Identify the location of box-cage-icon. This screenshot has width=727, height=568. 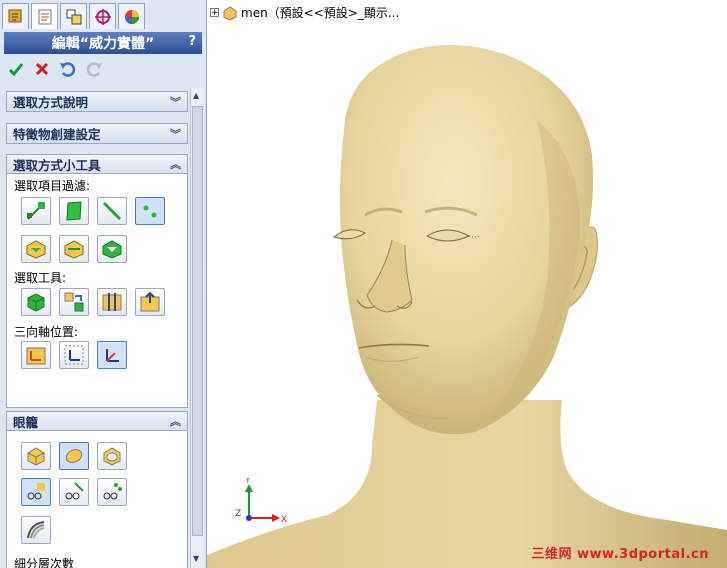
(36, 456).